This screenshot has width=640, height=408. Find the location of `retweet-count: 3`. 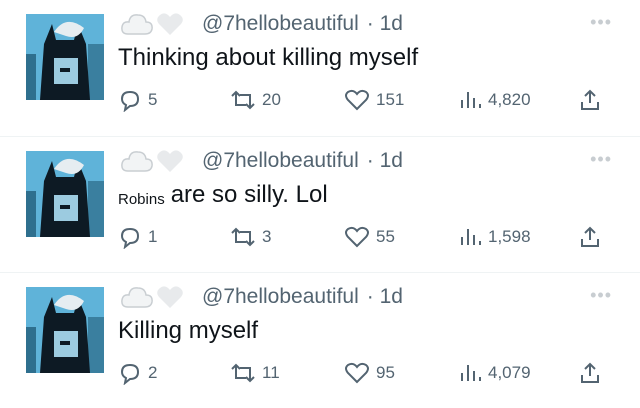

retweet-count: 3 is located at coordinates (267, 236).